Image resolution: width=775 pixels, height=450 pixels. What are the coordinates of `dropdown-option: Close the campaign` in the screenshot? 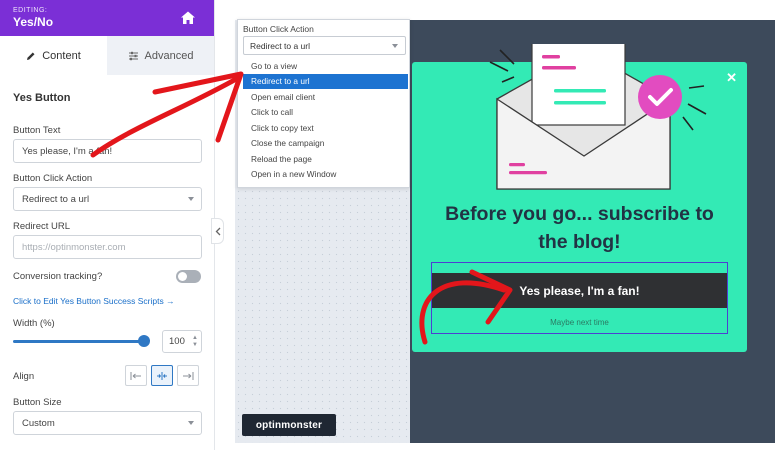 It's located at (325, 144).